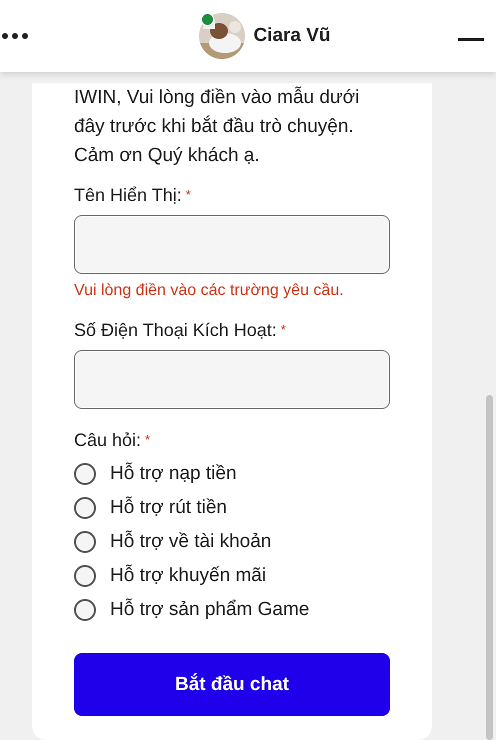 This screenshot has width=496, height=740. What do you see at coordinates (209, 291) in the screenshot?
I see `error-message: Vui lòng điền vào các trường yêu cầu.` at bounding box center [209, 291].